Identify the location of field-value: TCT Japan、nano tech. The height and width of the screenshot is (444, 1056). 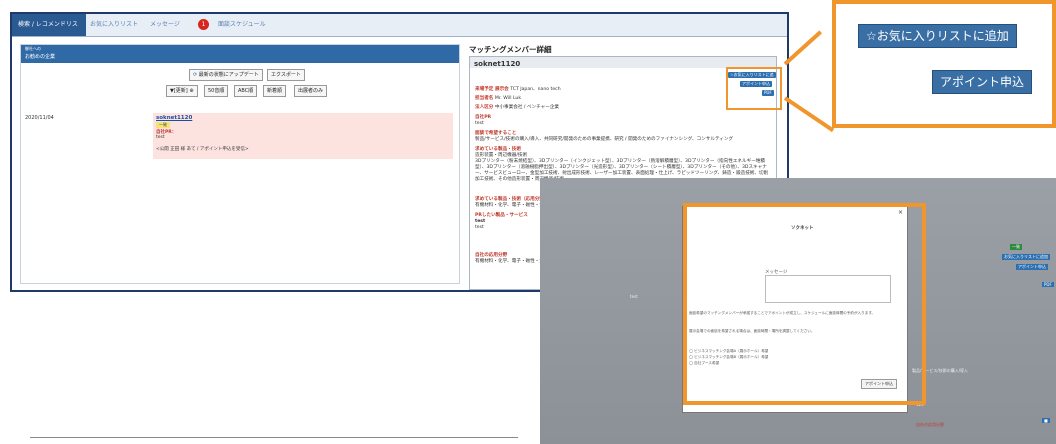
(535, 89).